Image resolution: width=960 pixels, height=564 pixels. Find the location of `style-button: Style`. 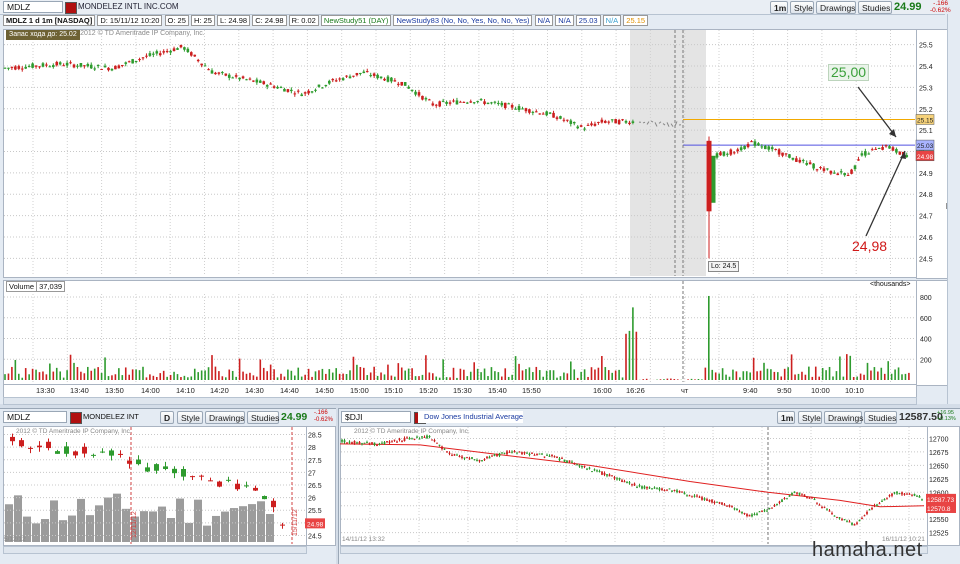

style-button: Style is located at coordinates (802, 7).